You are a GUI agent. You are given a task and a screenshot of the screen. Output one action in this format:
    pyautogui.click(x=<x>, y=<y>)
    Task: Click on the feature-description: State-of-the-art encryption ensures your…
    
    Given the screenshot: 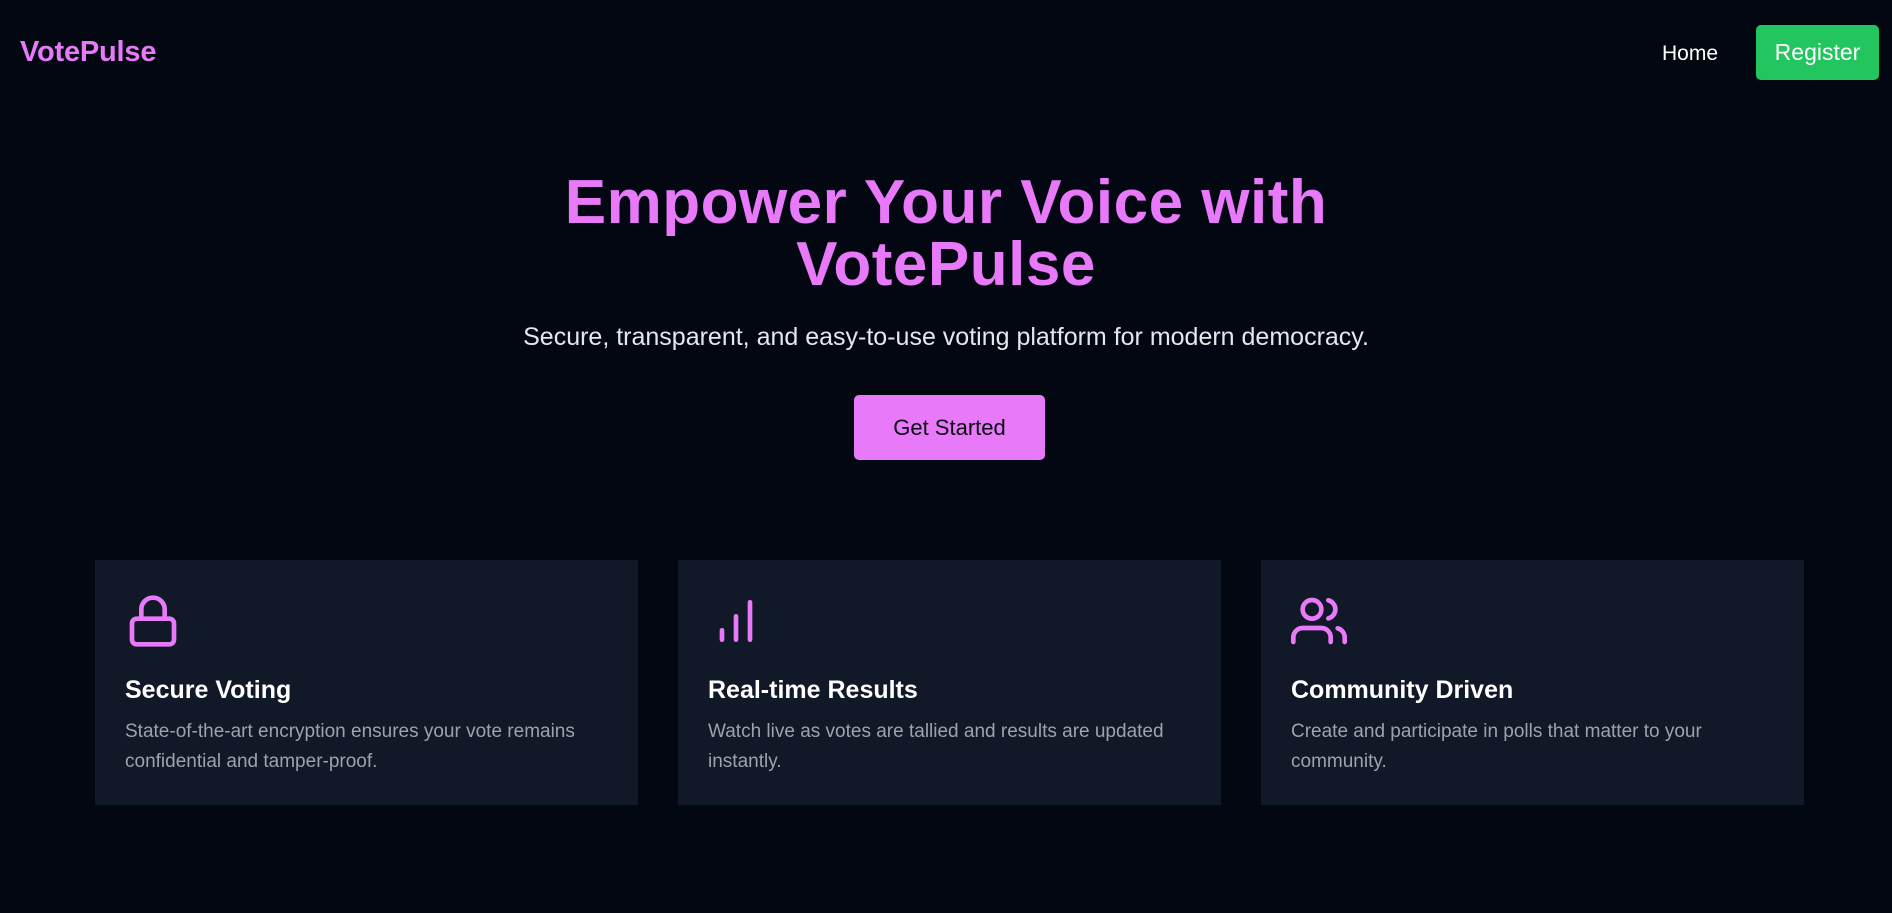 What is the action you would take?
    pyautogui.click(x=350, y=746)
    